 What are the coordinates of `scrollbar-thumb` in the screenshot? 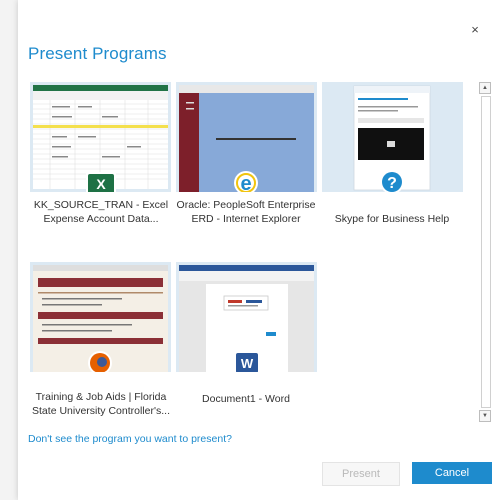 It's located at (486, 252).